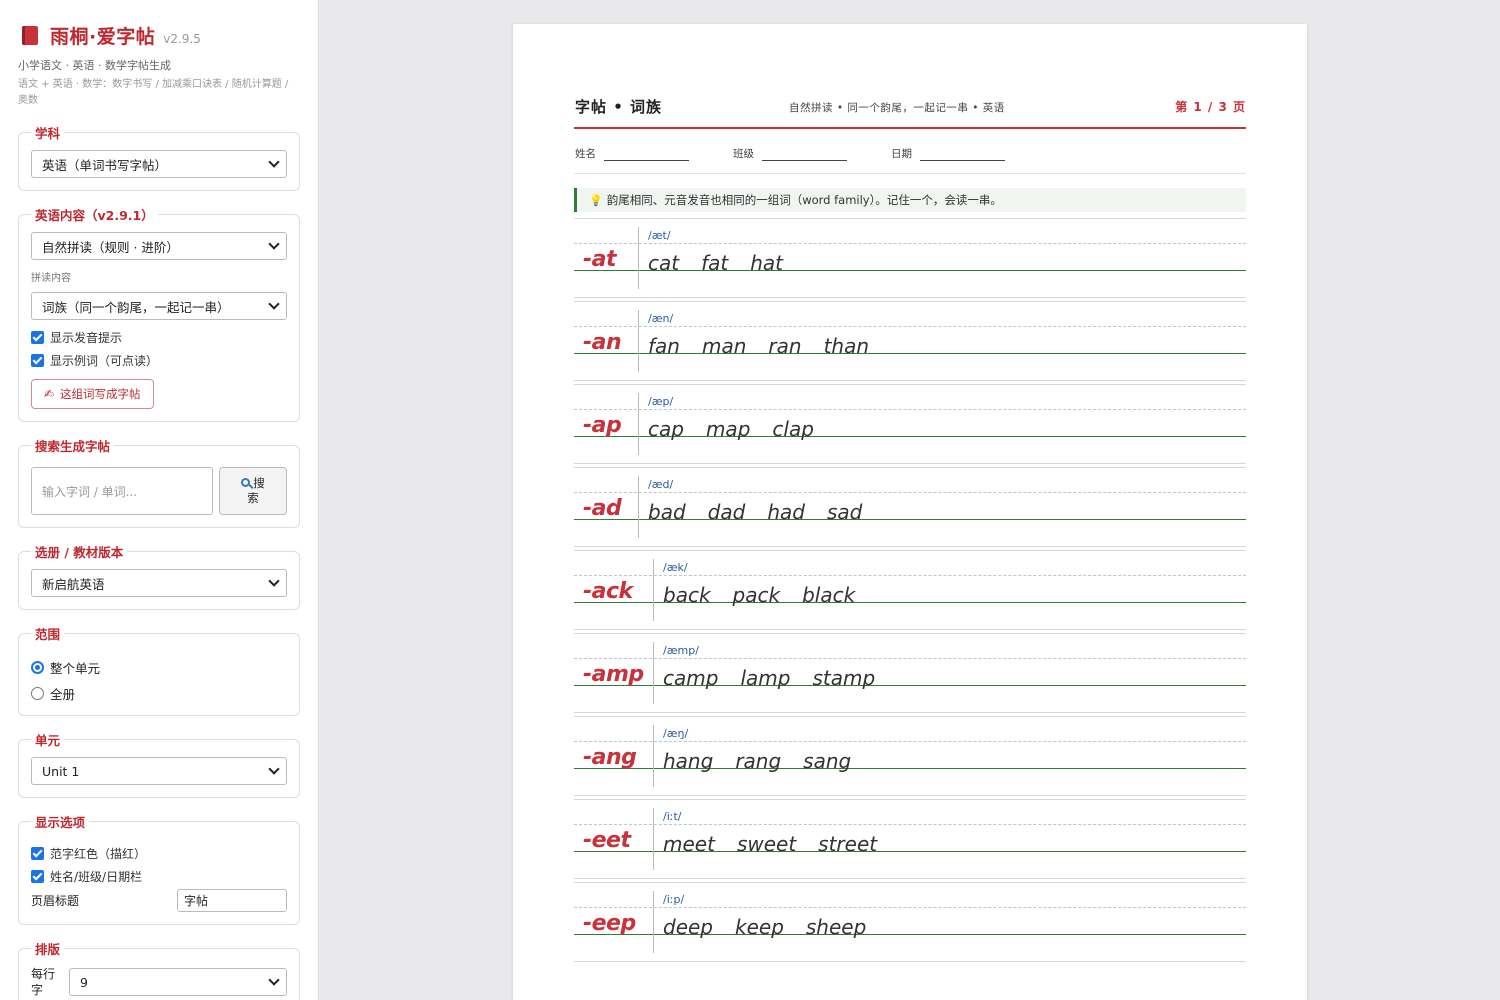 The image size is (1500, 1000). Describe the element at coordinates (48, 740) in the screenshot. I see `unit-legend: 单元` at that location.